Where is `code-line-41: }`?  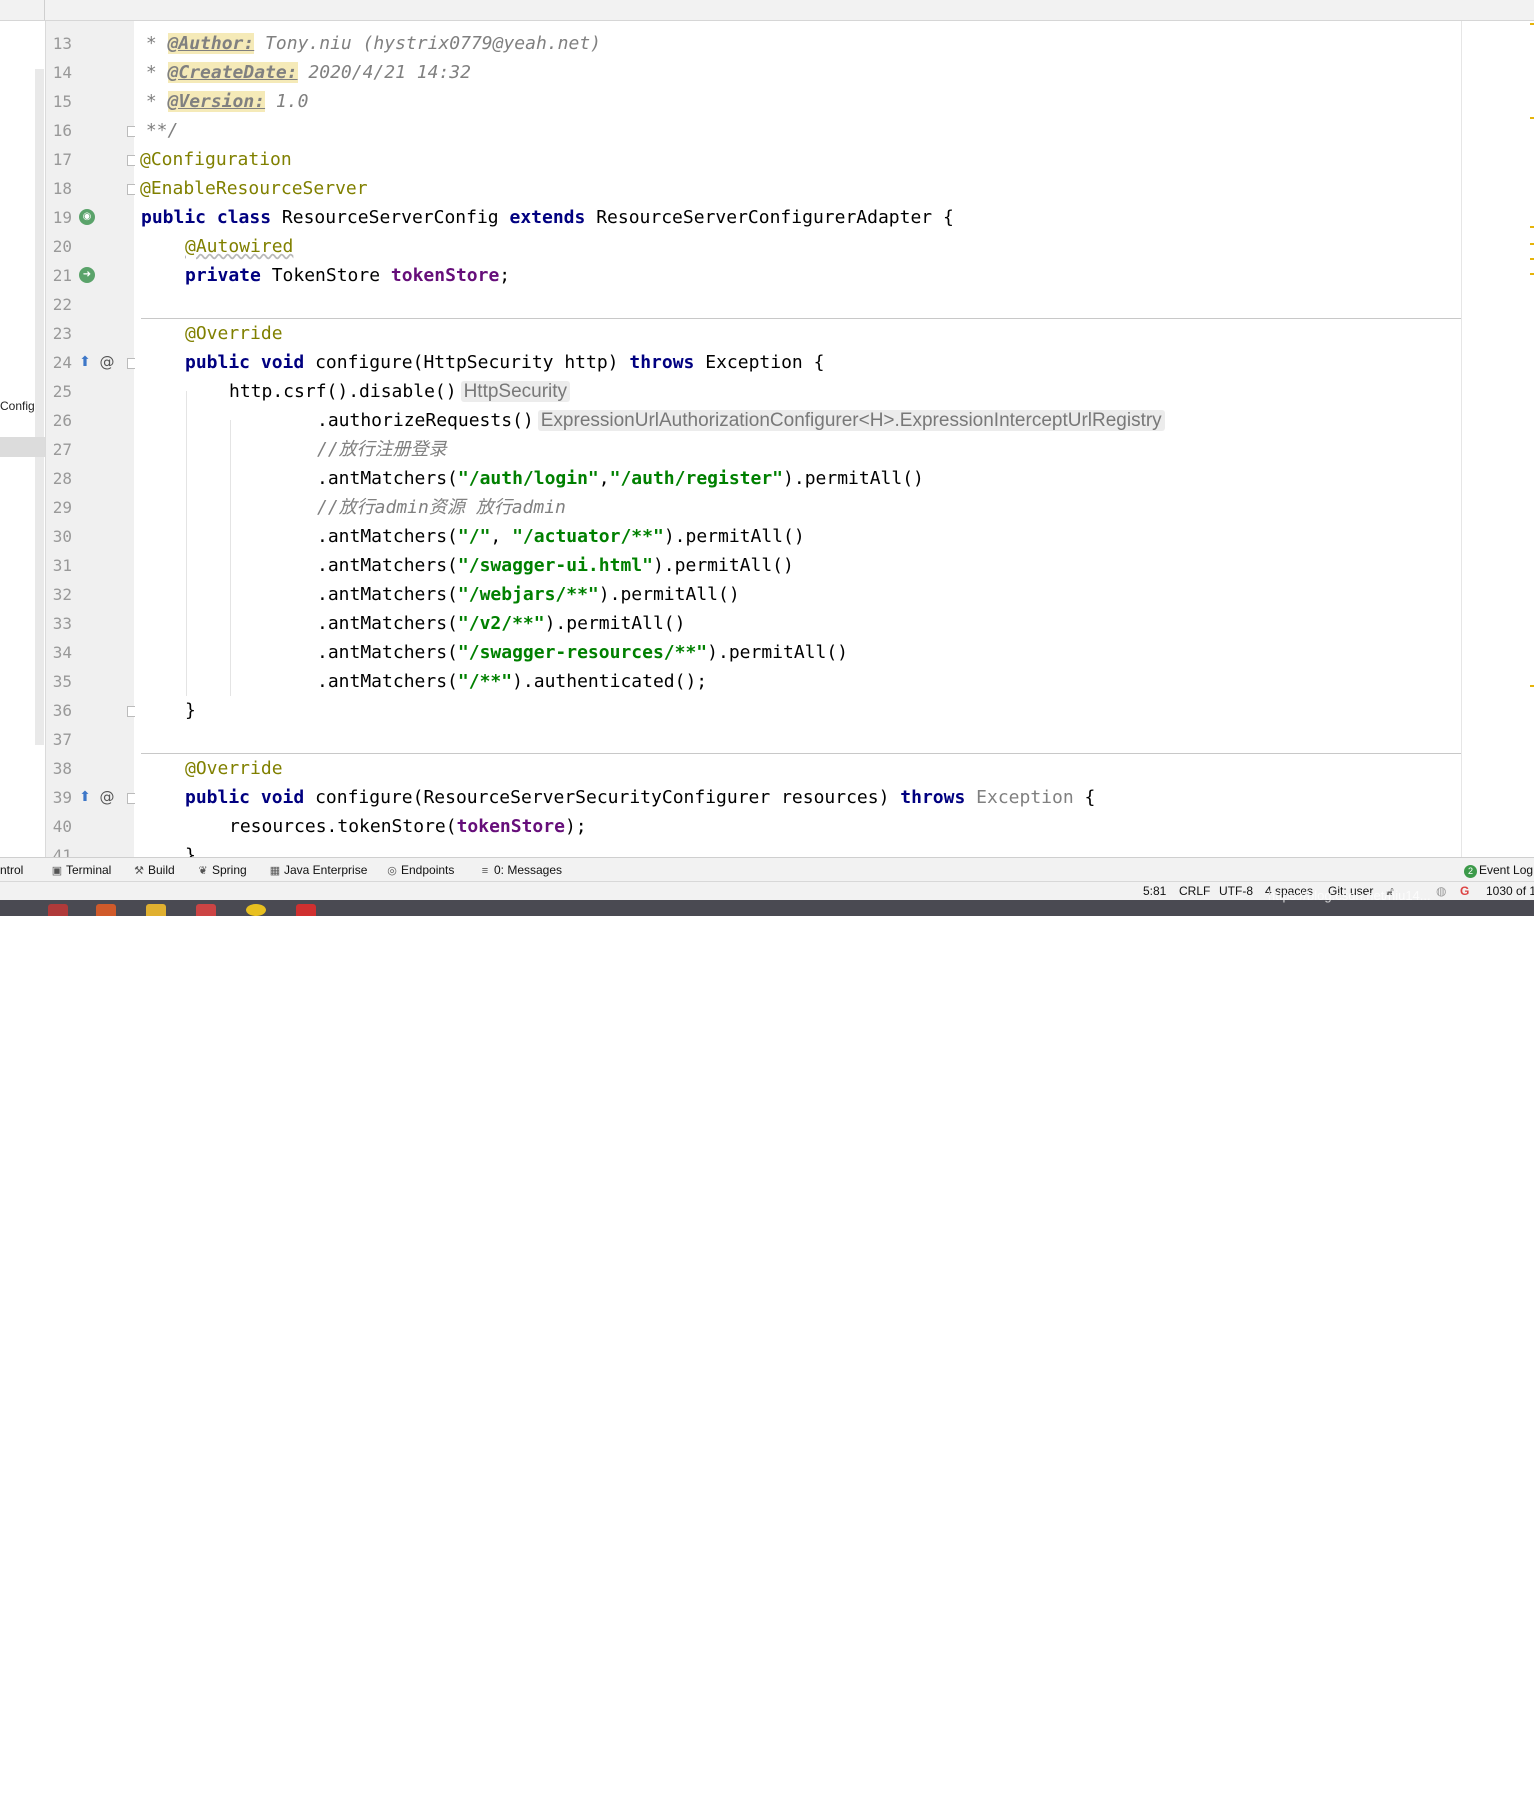
code-line-41: } is located at coordinates (190, 849).